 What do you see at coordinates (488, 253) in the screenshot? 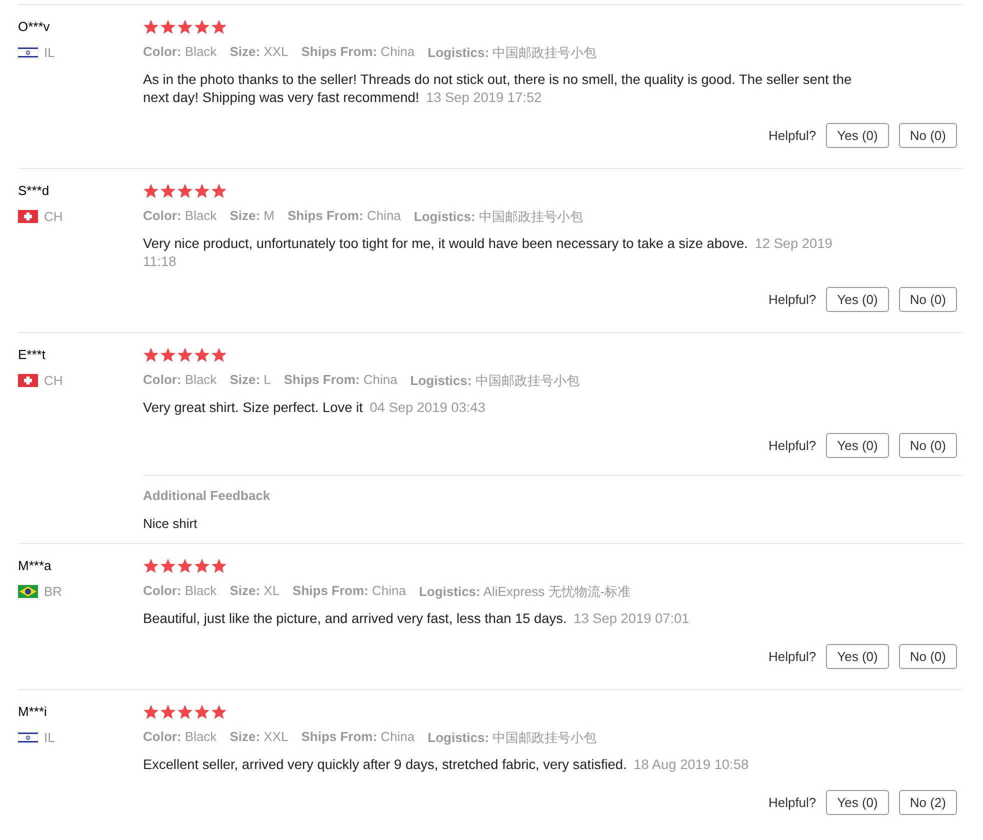
I see `review-text: Very nice product, unfortunately too tight for me, it would have been necessary to take a size above. 12 Sep 2019 11:18` at bounding box center [488, 253].